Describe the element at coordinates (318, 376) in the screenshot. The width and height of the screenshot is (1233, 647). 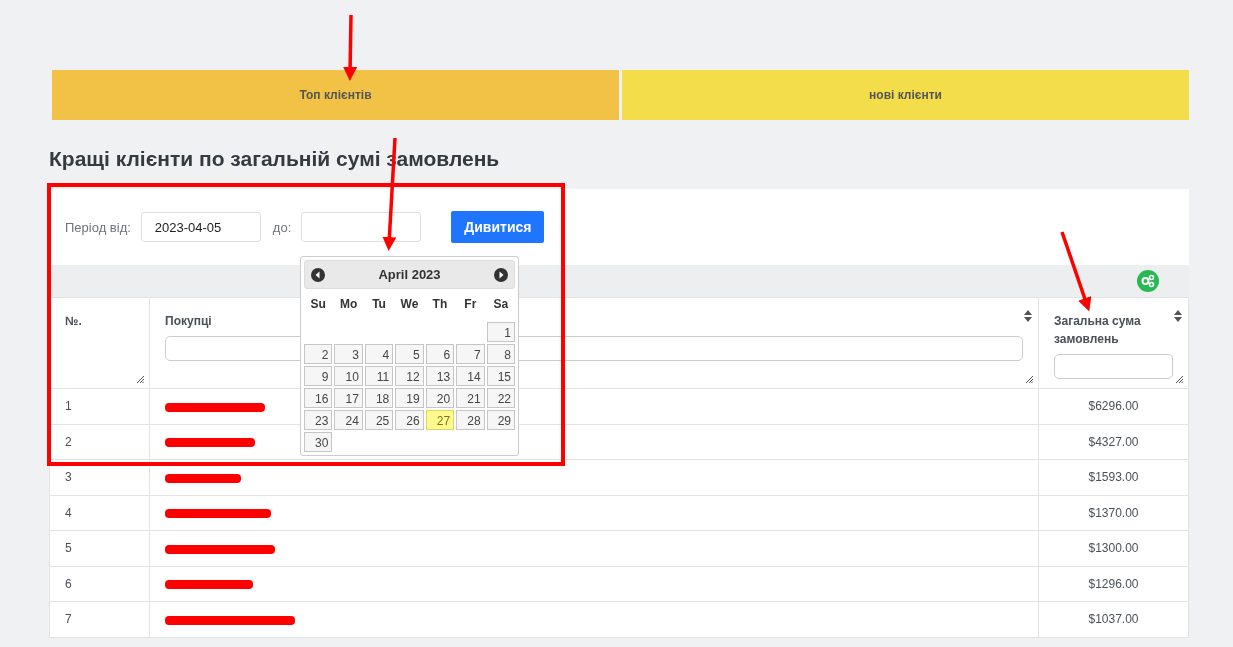
I see `calendar-day: 9` at that location.